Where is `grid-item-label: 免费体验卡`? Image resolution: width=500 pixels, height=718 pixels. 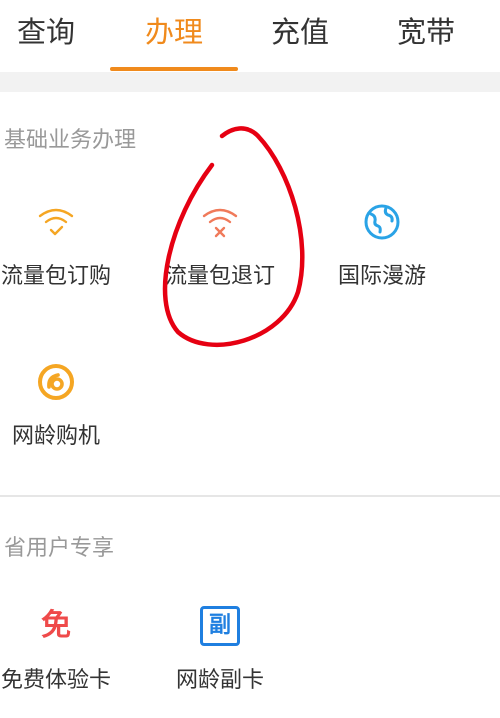 grid-item-label: 免费体验卡 is located at coordinates (55, 680).